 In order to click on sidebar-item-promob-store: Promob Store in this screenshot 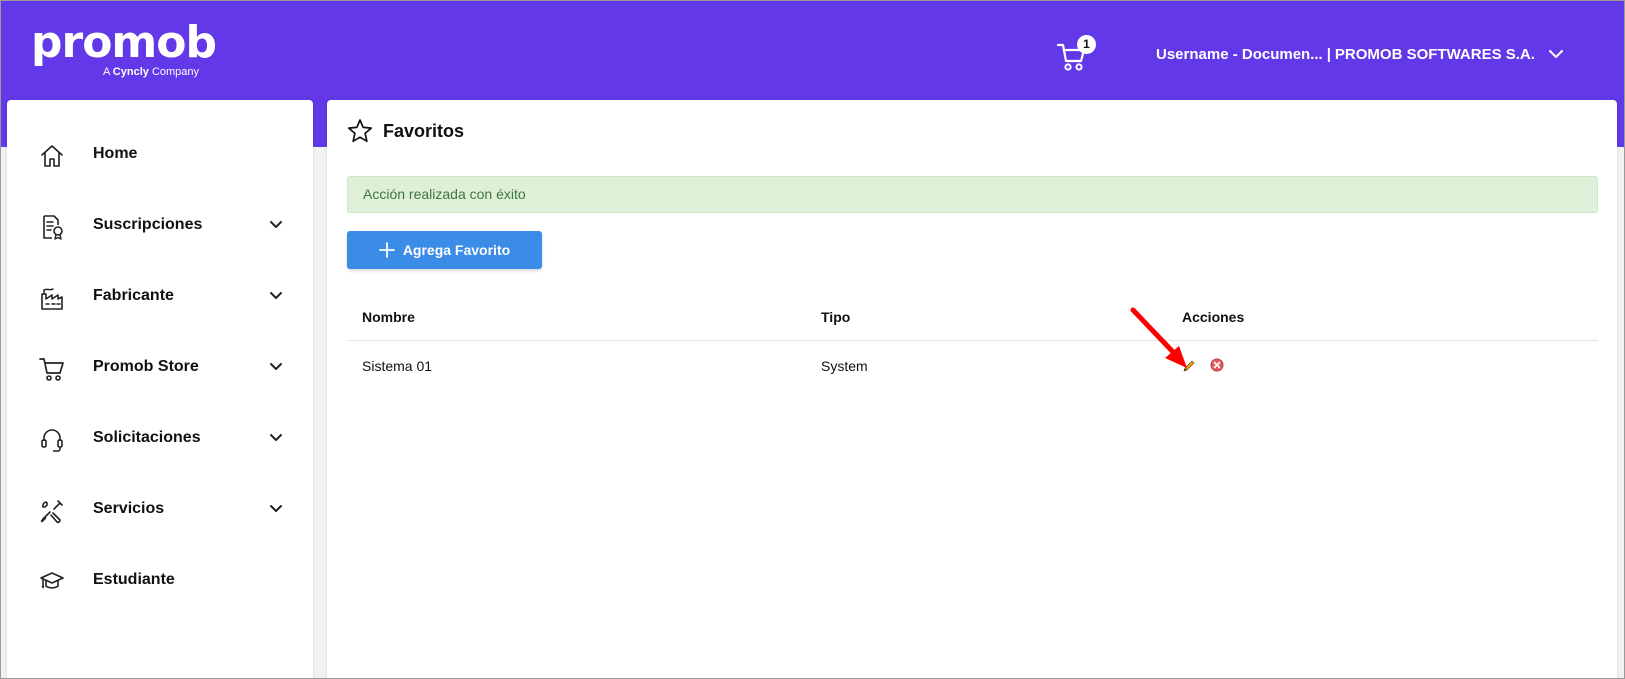, I will do `click(160, 368)`.